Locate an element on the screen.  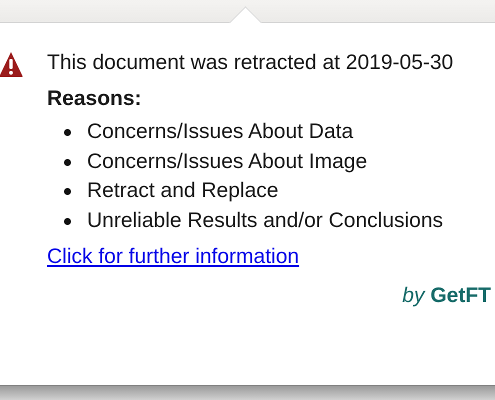
further-information-link: Click for further information is located at coordinates (173, 256).